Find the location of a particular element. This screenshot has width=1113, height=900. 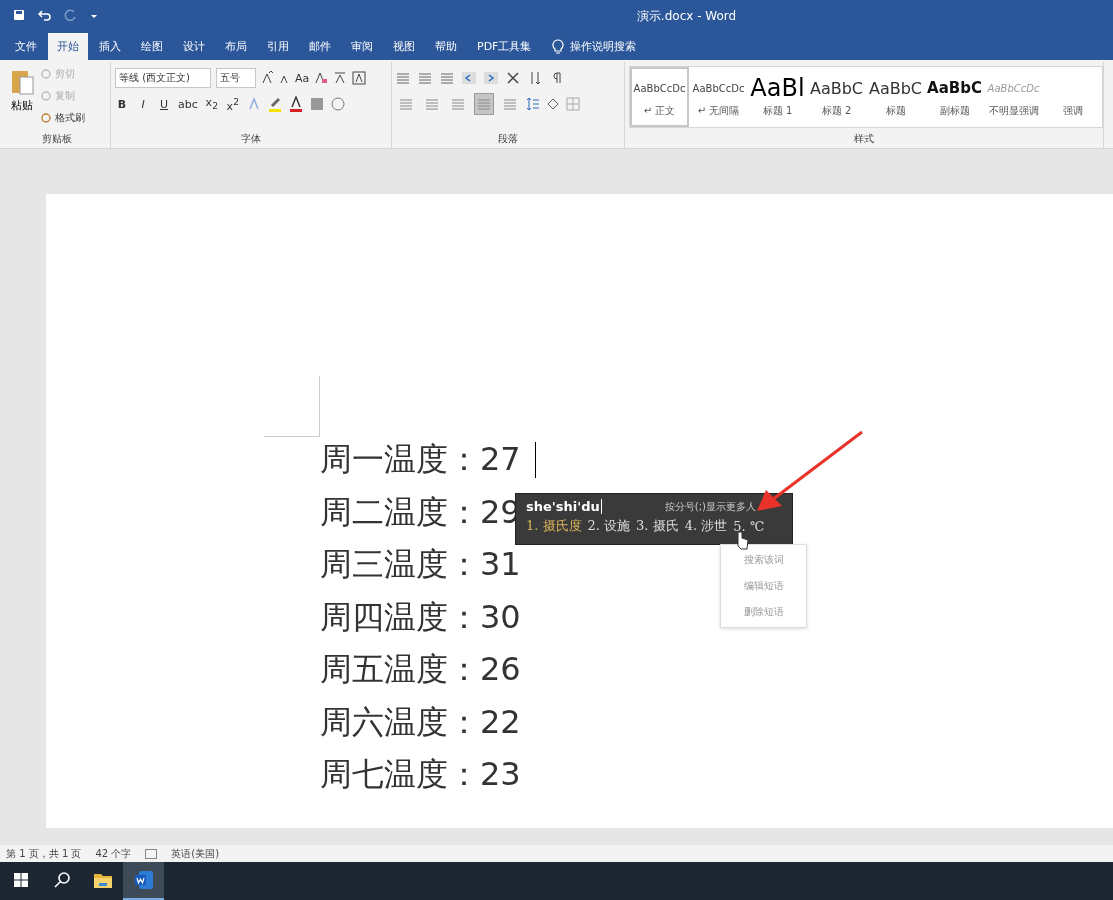

ribbon-tab: PDF工具集 is located at coordinates (504, 46).